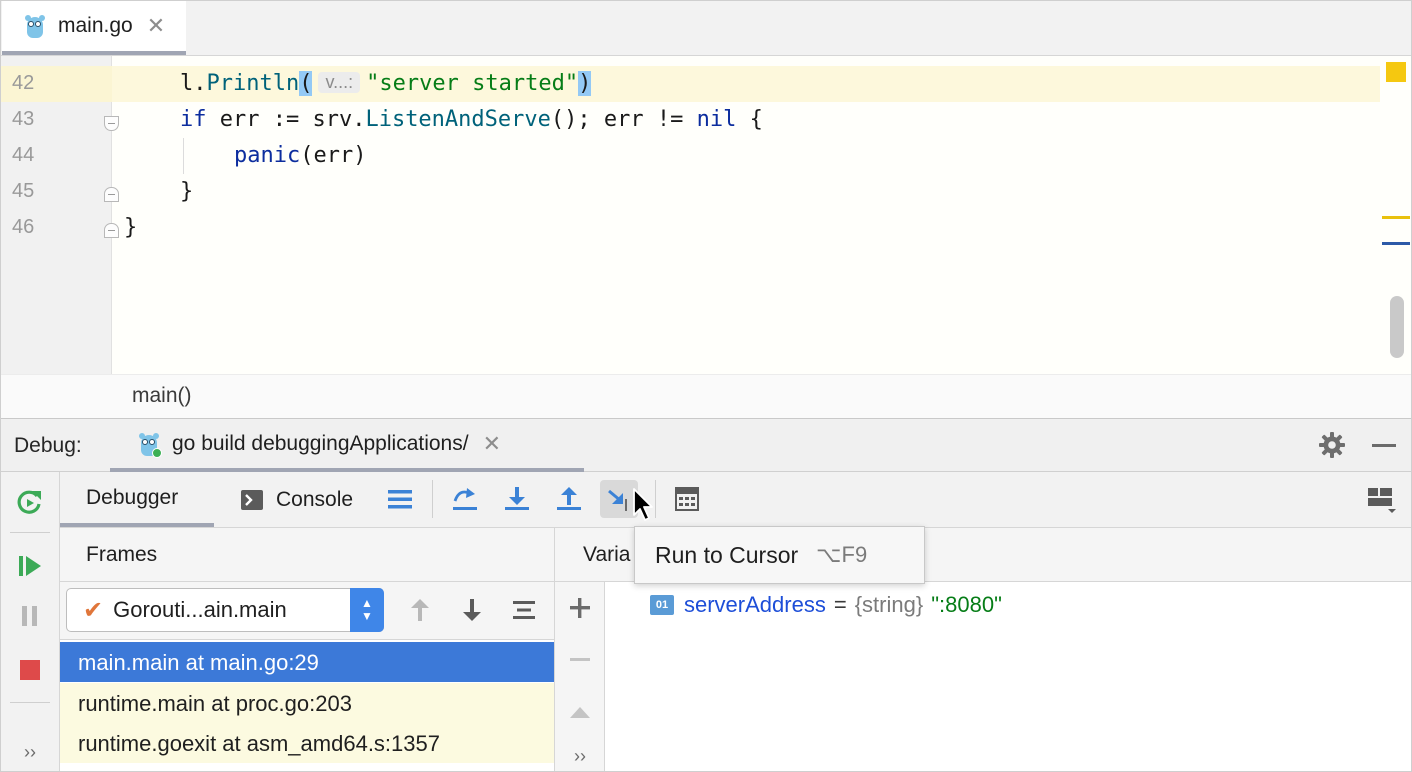  I want to click on caret-marker, so click(1396, 243).